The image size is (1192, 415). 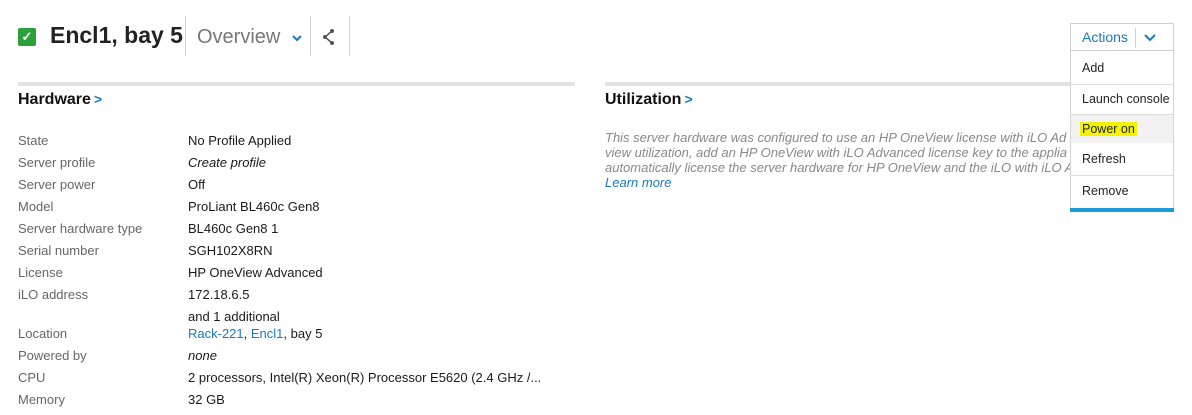 I want to click on ilo-address-link: 172.18.6.5, so click(x=218, y=295).